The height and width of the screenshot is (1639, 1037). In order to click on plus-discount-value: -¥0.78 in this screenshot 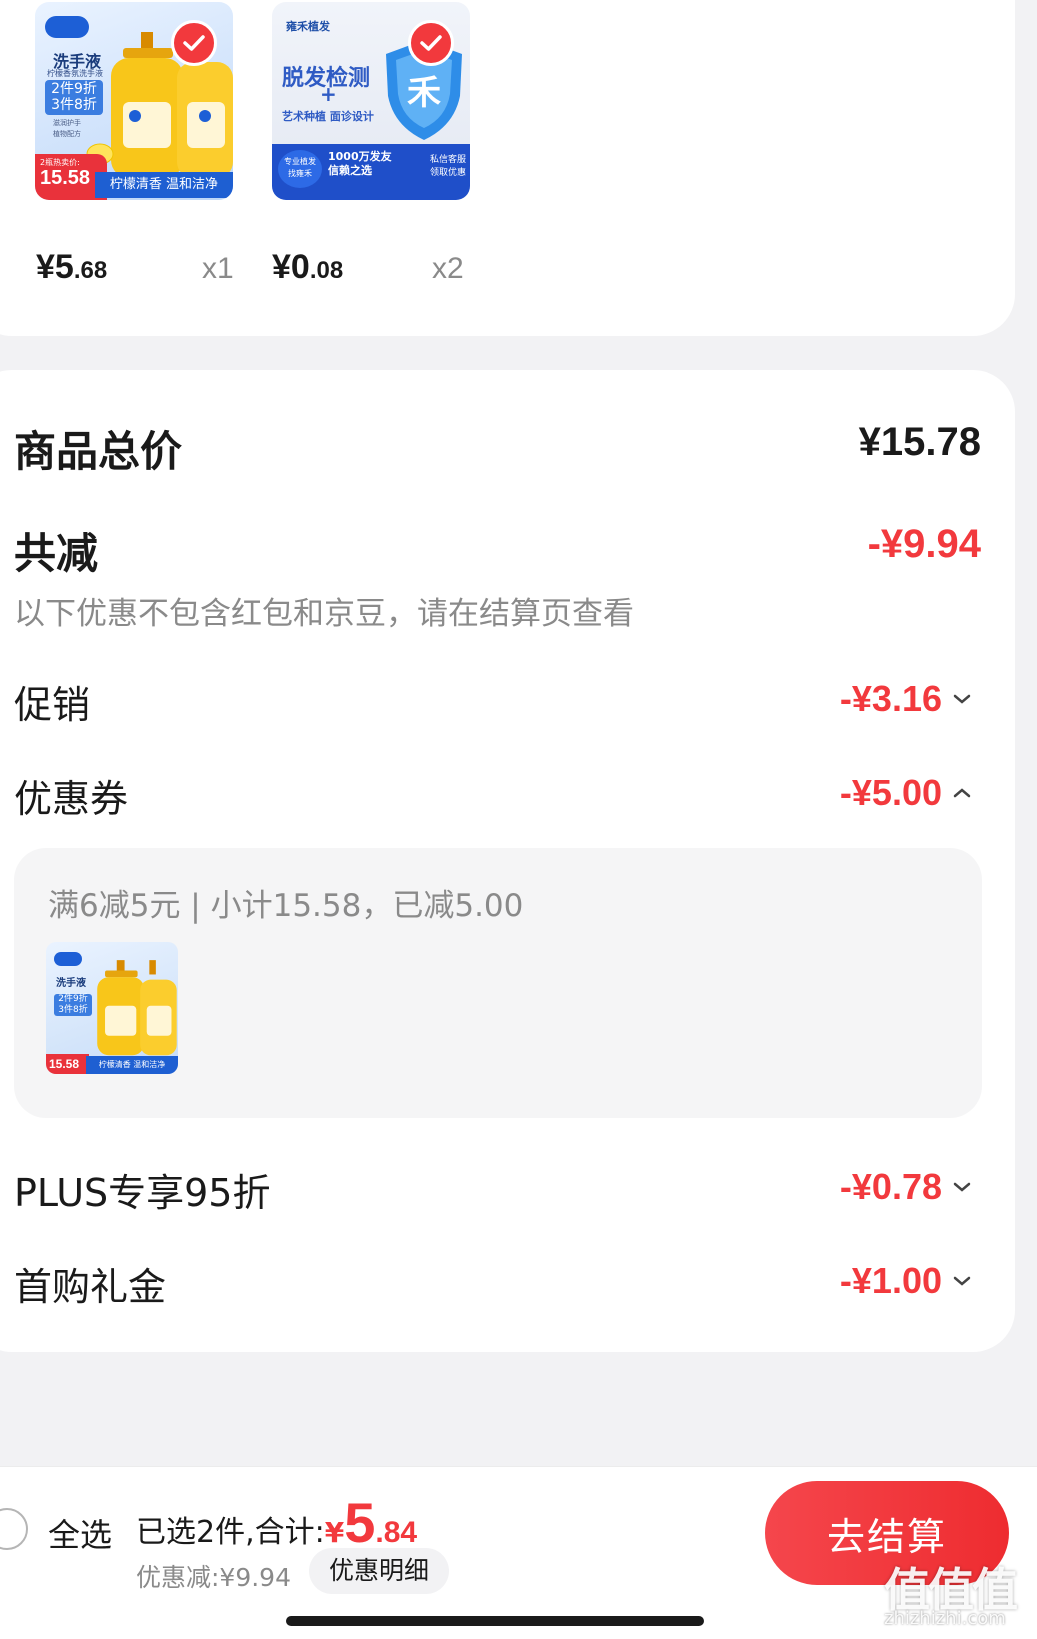, I will do `click(890, 1186)`.